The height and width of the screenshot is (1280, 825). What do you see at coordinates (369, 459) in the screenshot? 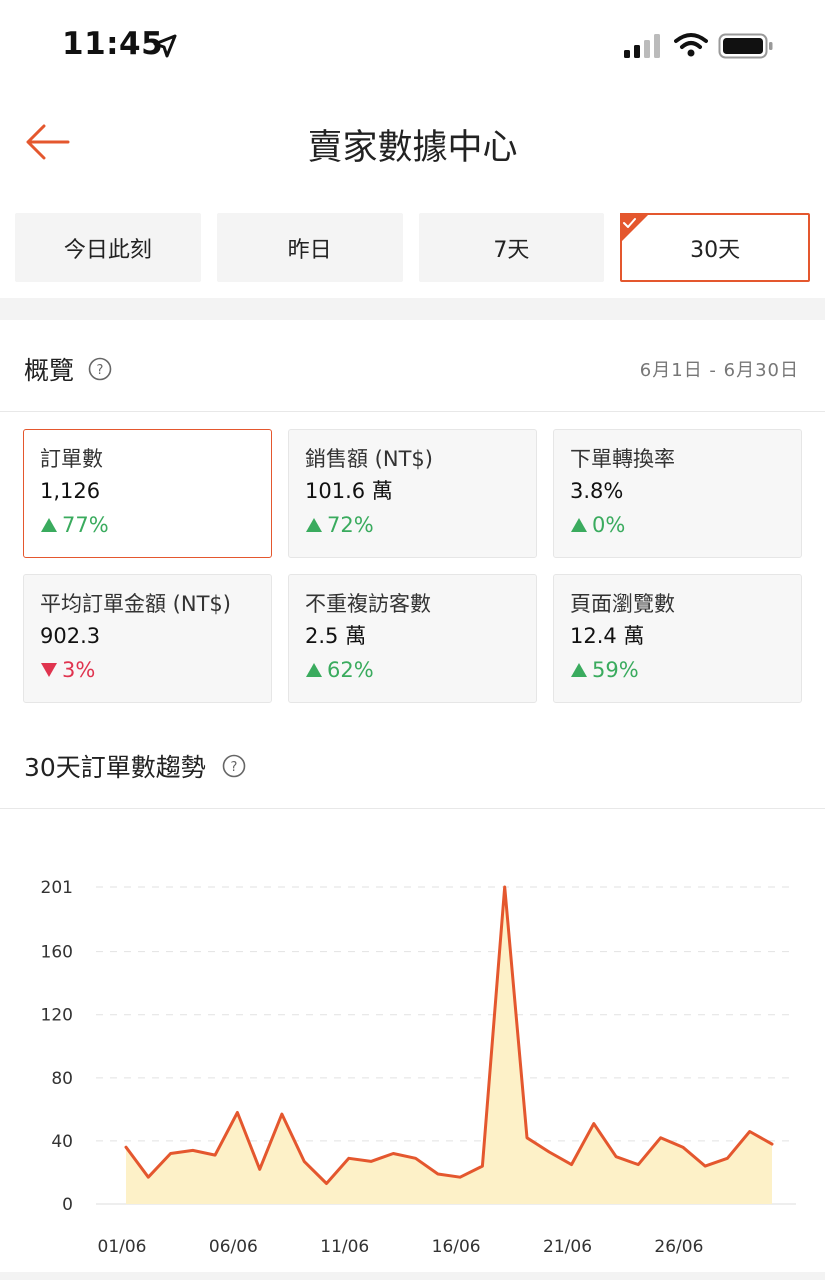
I see `metric-label: 銷售額 (NT$)` at bounding box center [369, 459].